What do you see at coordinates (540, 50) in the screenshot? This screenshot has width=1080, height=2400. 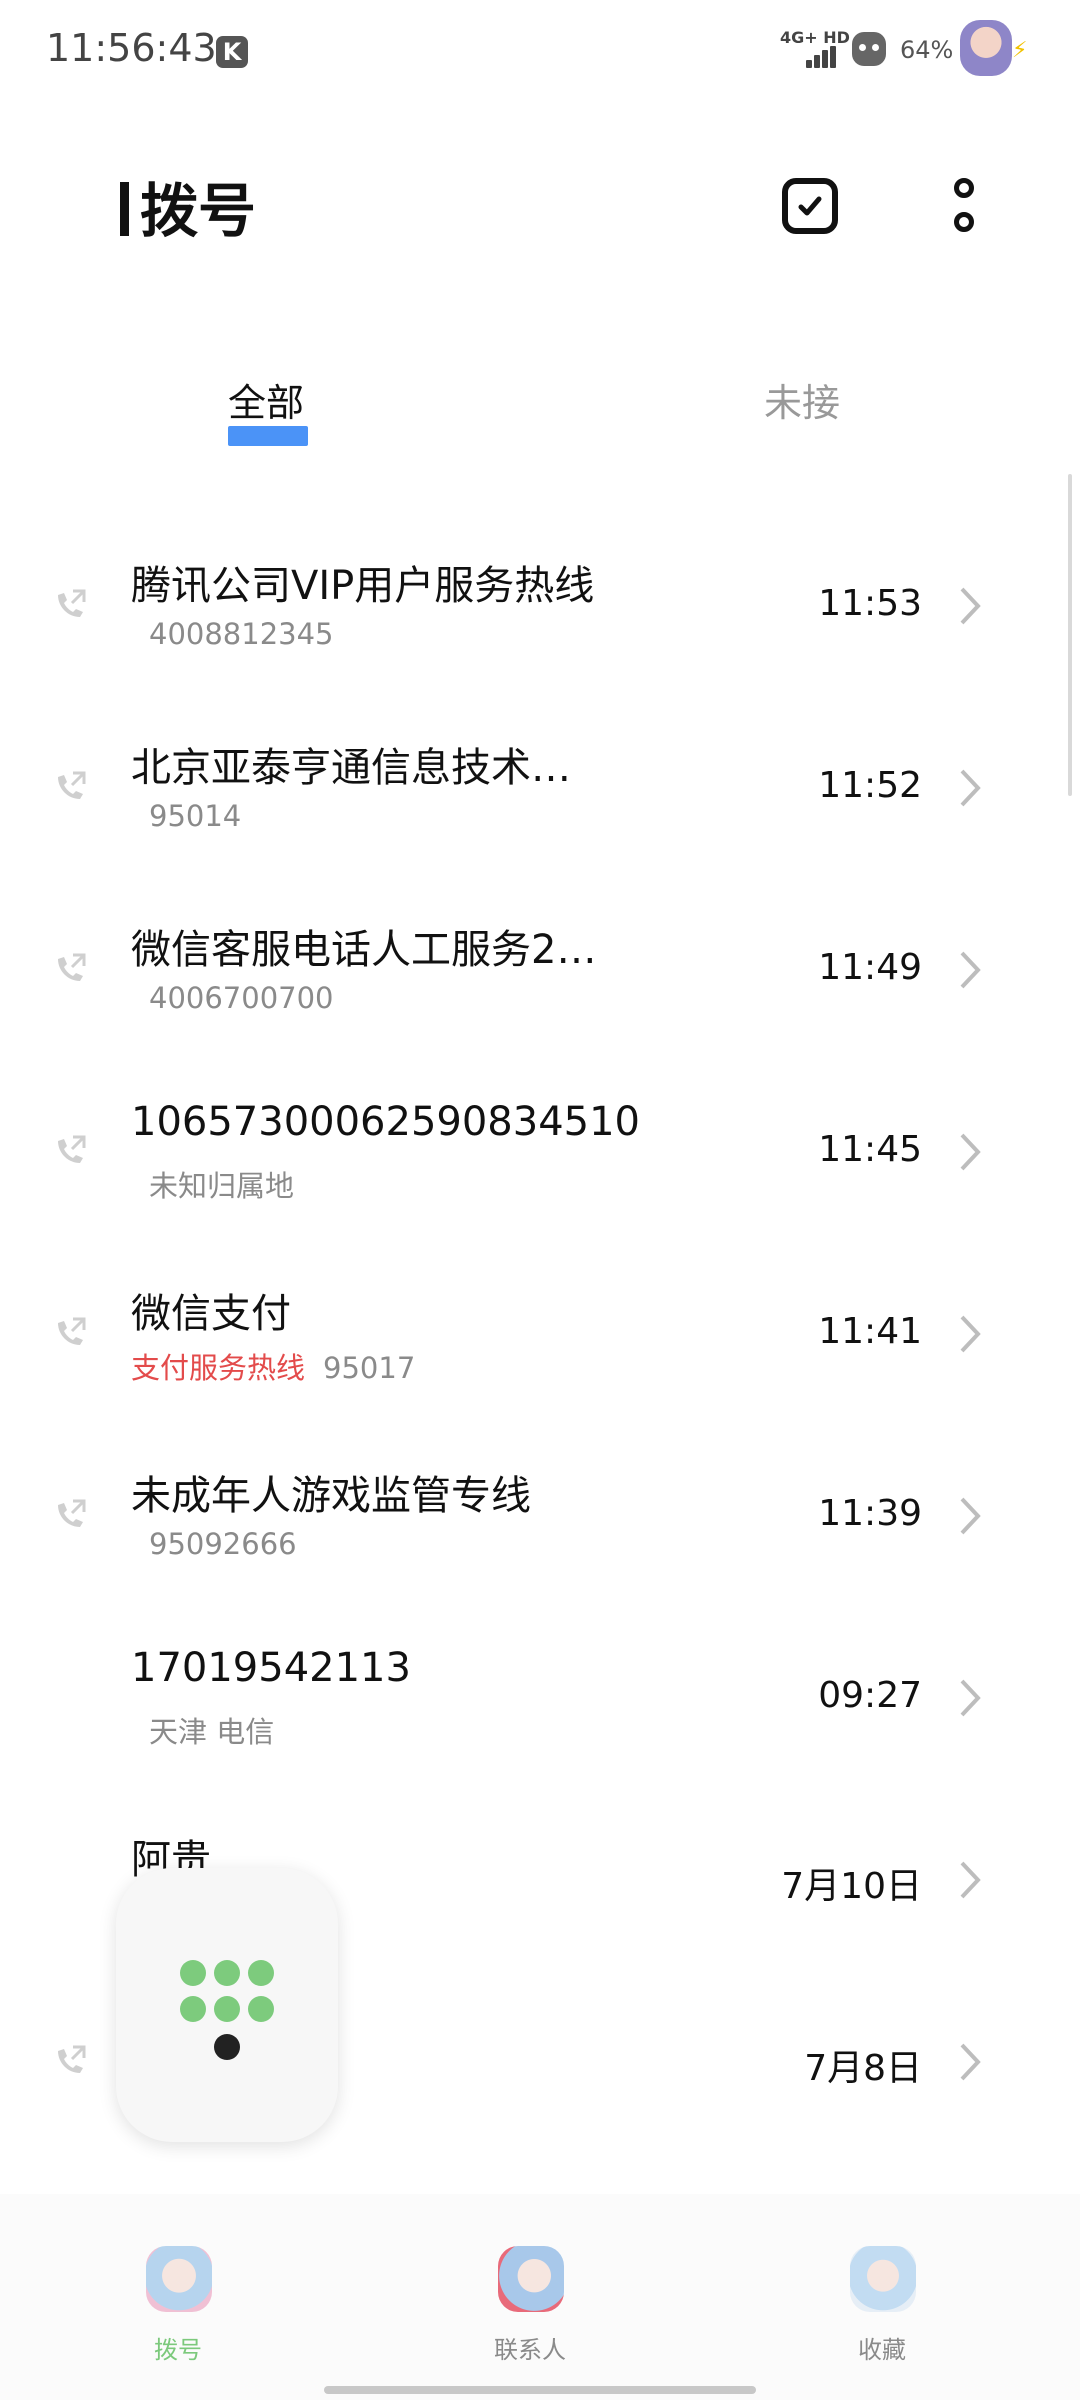 I see `status-bar: 11:56:43 K 4G+ HD 64% ⚡` at bounding box center [540, 50].